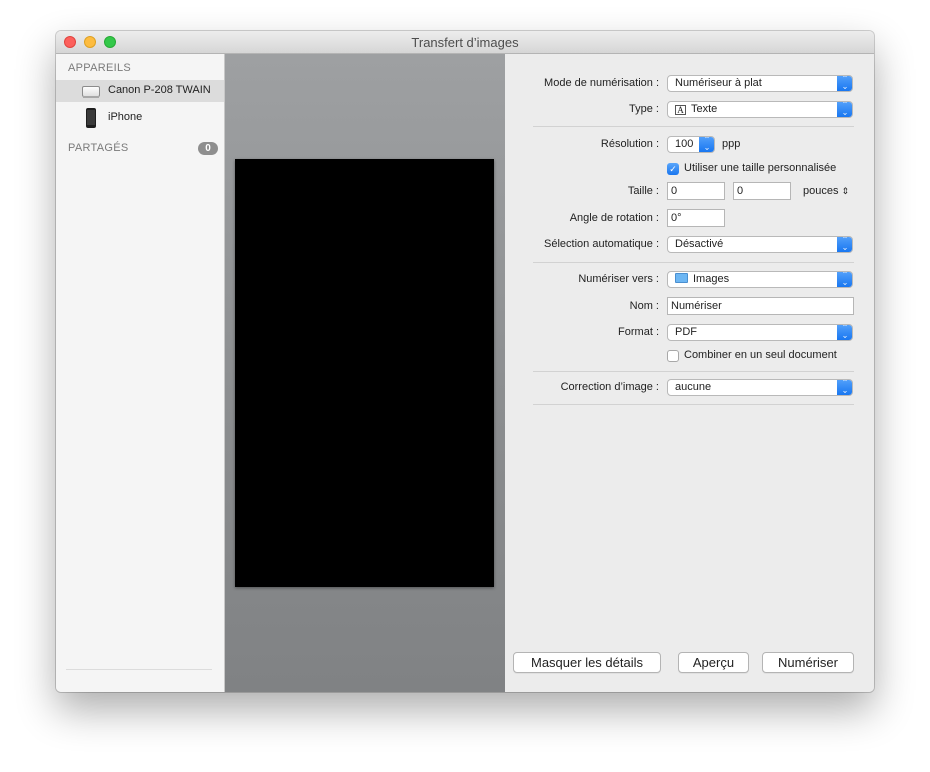 Image resolution: width=930 pixels, height=772 pixels. I want to click on size-width-input: 0, so click(696, 191).